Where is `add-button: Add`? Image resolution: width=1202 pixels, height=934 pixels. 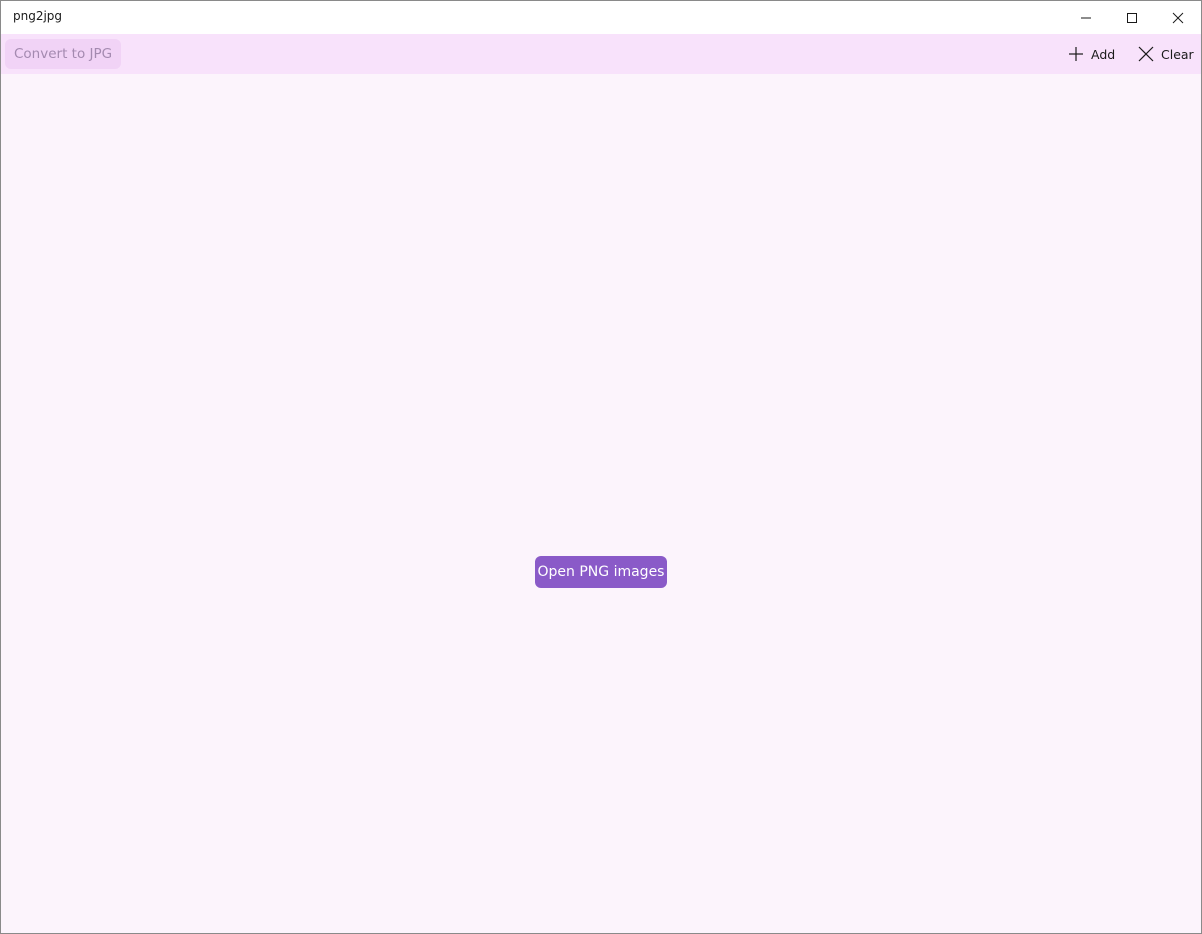 add-button: Add is located at coordinates (1091, 54).